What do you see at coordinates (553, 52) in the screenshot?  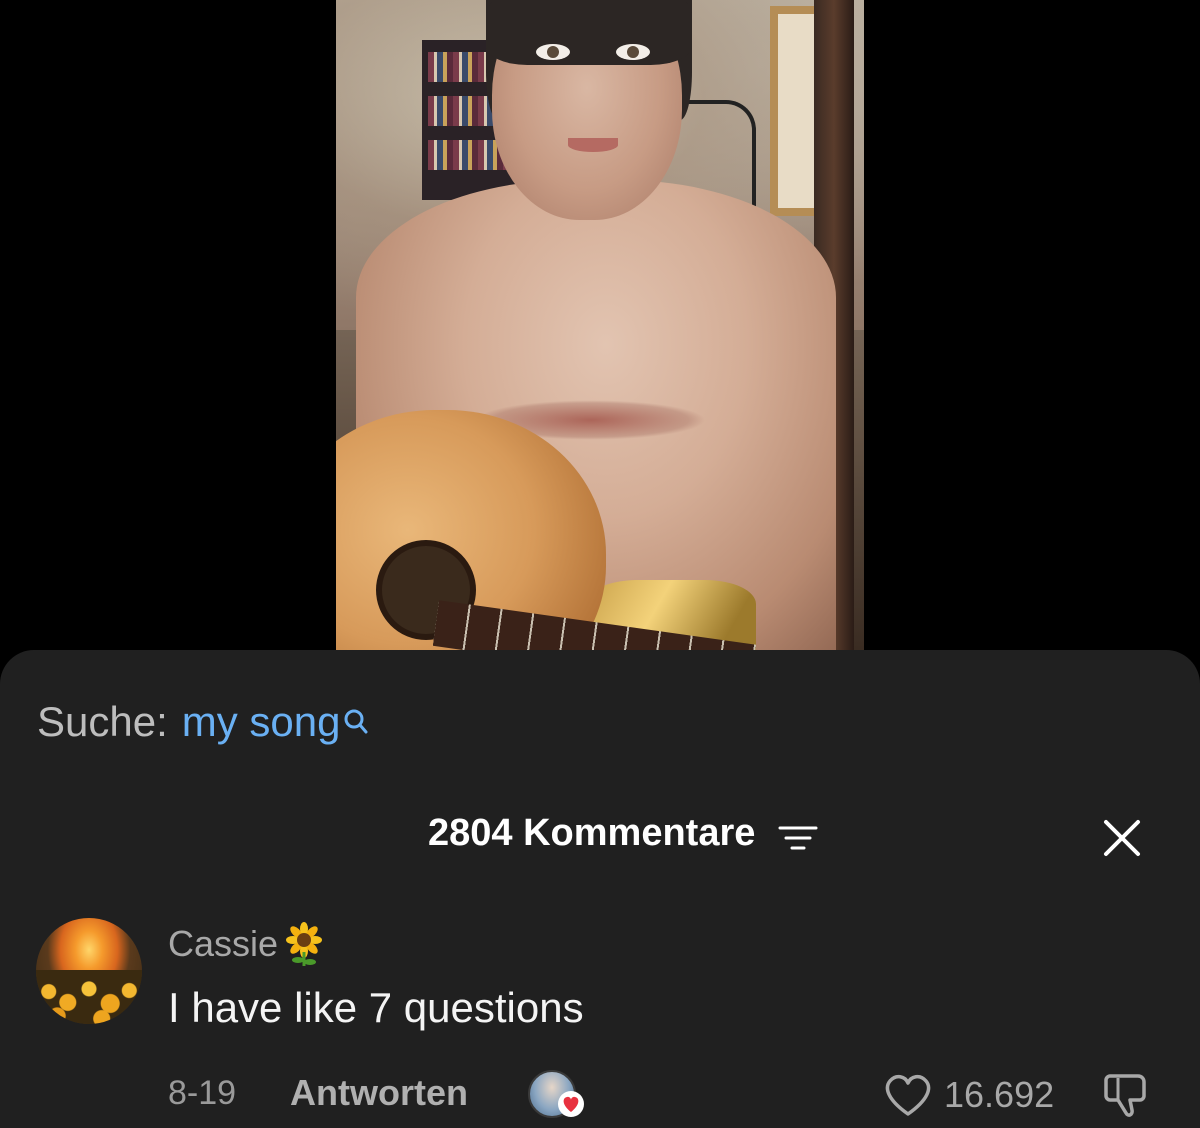 I see `left-eye` at bounding box center [553, 52].